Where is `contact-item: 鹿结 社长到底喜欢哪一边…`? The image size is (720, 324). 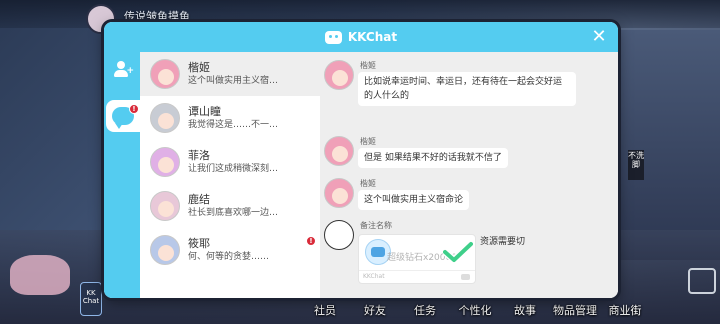 contact-item: 鹿结 社长到底喜欢哪一边… is located at coordinates (230, 206).